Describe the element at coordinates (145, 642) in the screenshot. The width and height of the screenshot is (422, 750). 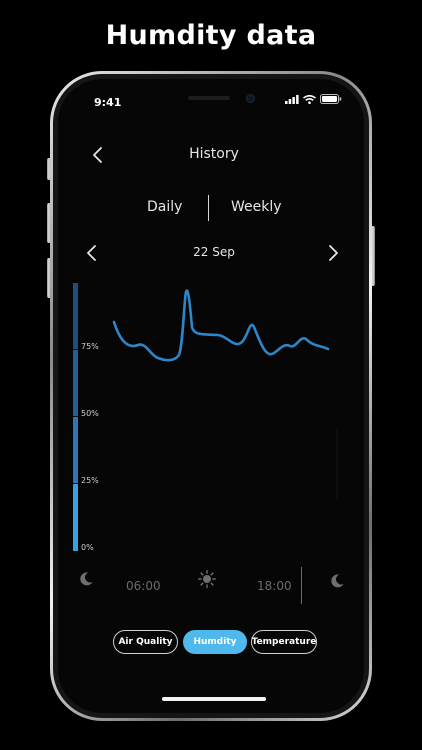
I see `tab-air-quality: Air Quality` at that location.